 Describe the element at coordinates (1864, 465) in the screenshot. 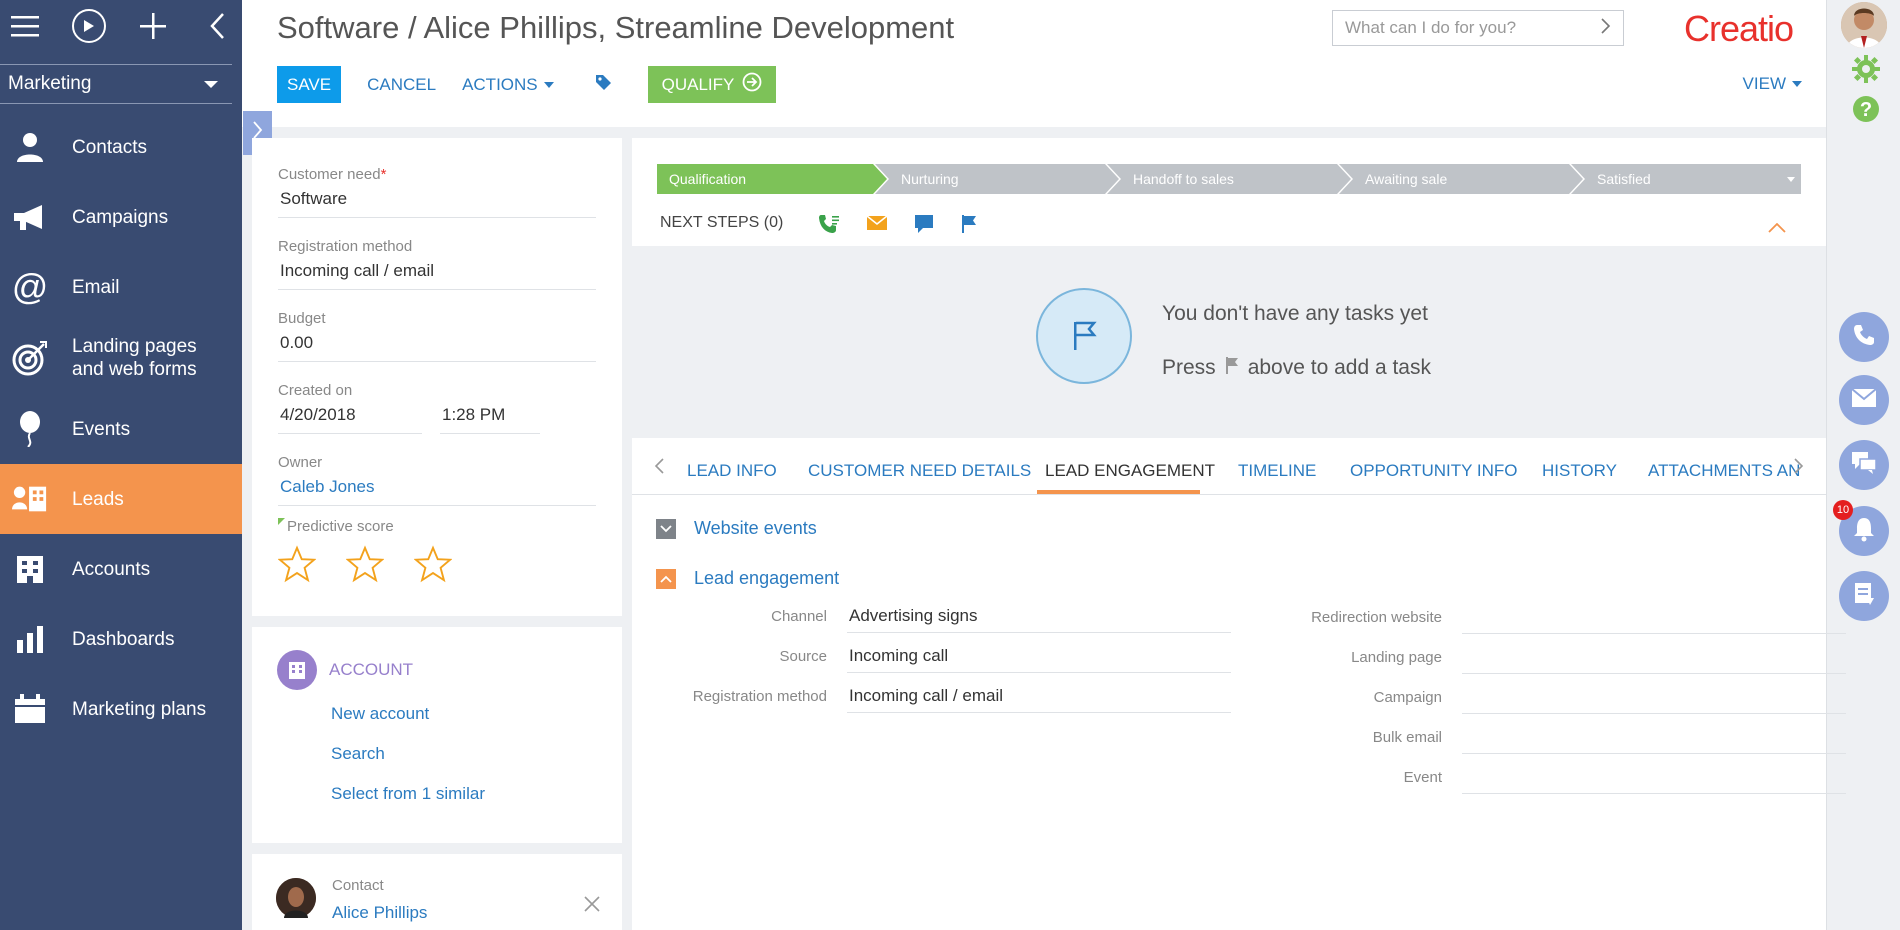

I see `chat-button` at that location.